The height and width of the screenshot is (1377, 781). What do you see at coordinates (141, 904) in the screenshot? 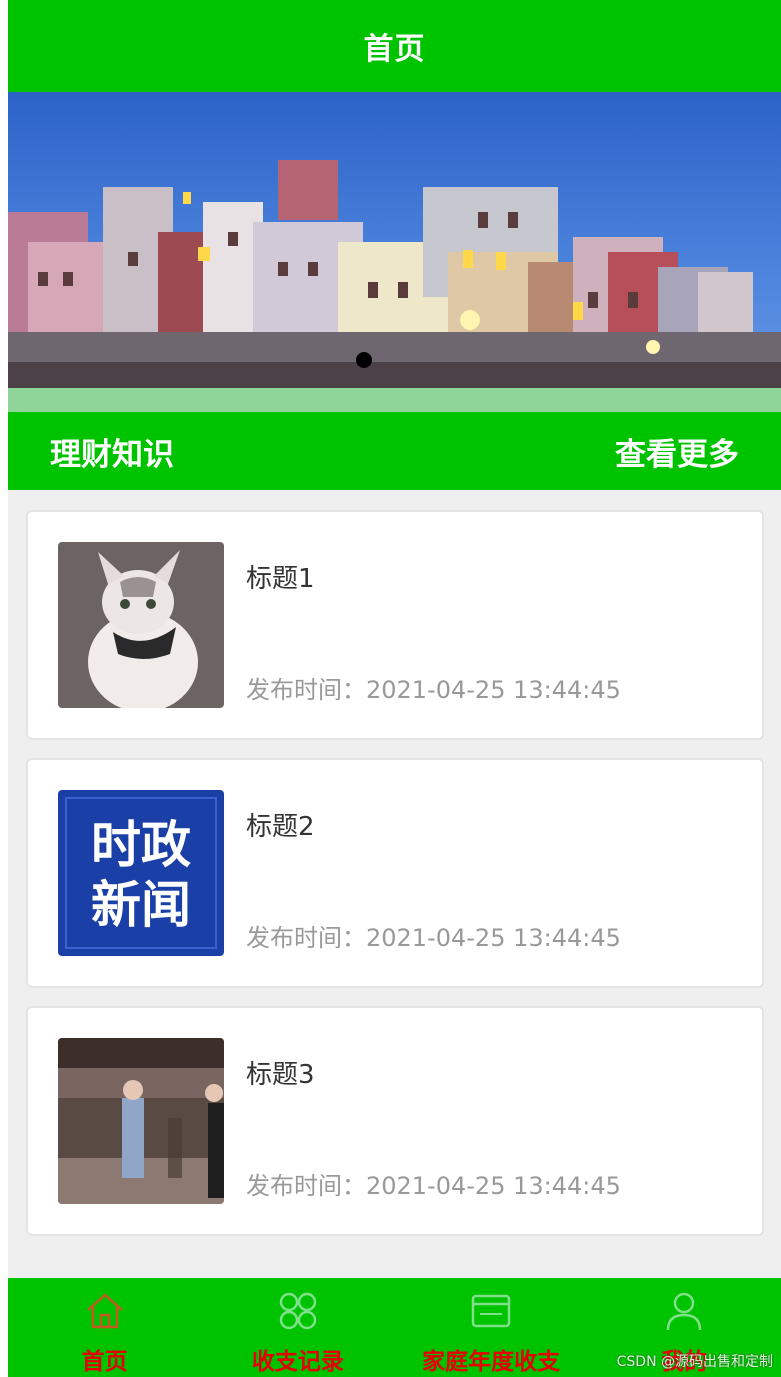
I see `news-logo-text-line2: 新闻` at bounding box center [141, 904].